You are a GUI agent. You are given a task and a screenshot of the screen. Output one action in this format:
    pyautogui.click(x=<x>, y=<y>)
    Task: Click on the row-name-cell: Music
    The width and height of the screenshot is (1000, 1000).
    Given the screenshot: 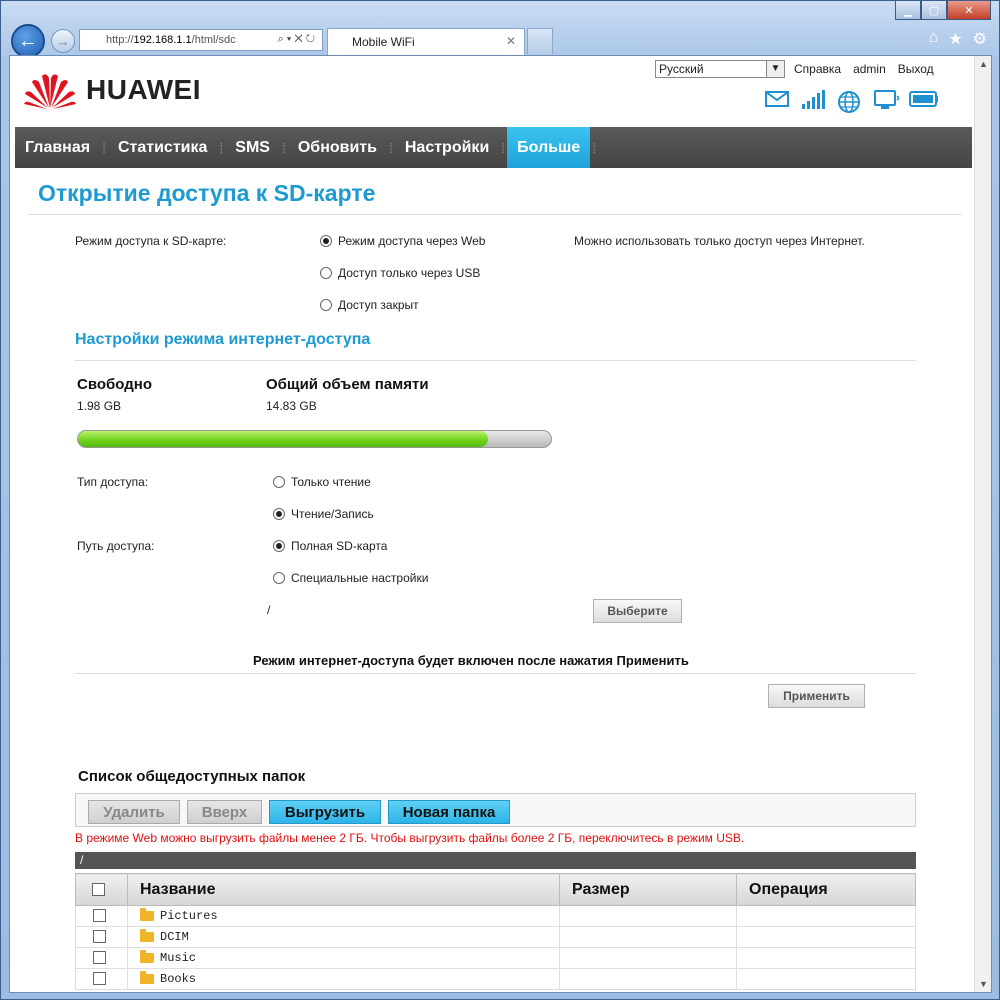 What is the action you would take?
    pyautogui.click(x=343, y=958)
    